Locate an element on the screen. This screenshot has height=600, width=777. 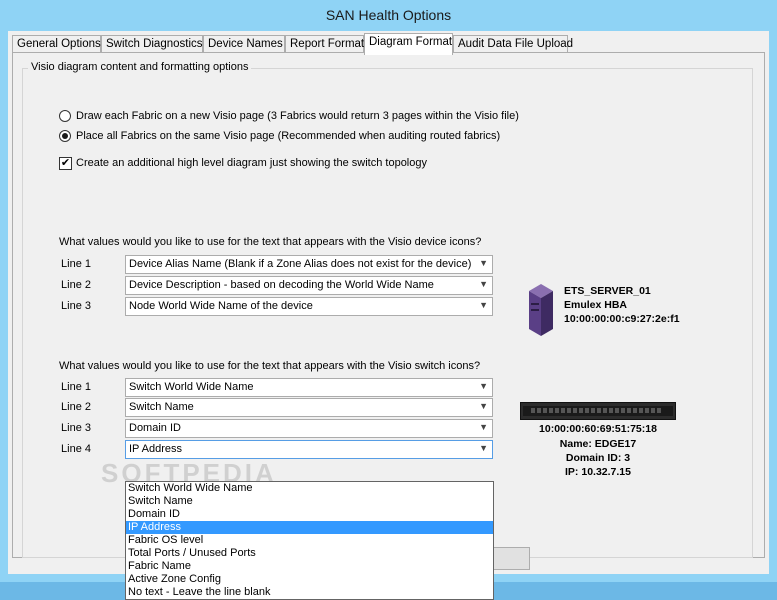
tab-diagram-format: Diagram Format is located at coordinates (408, 44).